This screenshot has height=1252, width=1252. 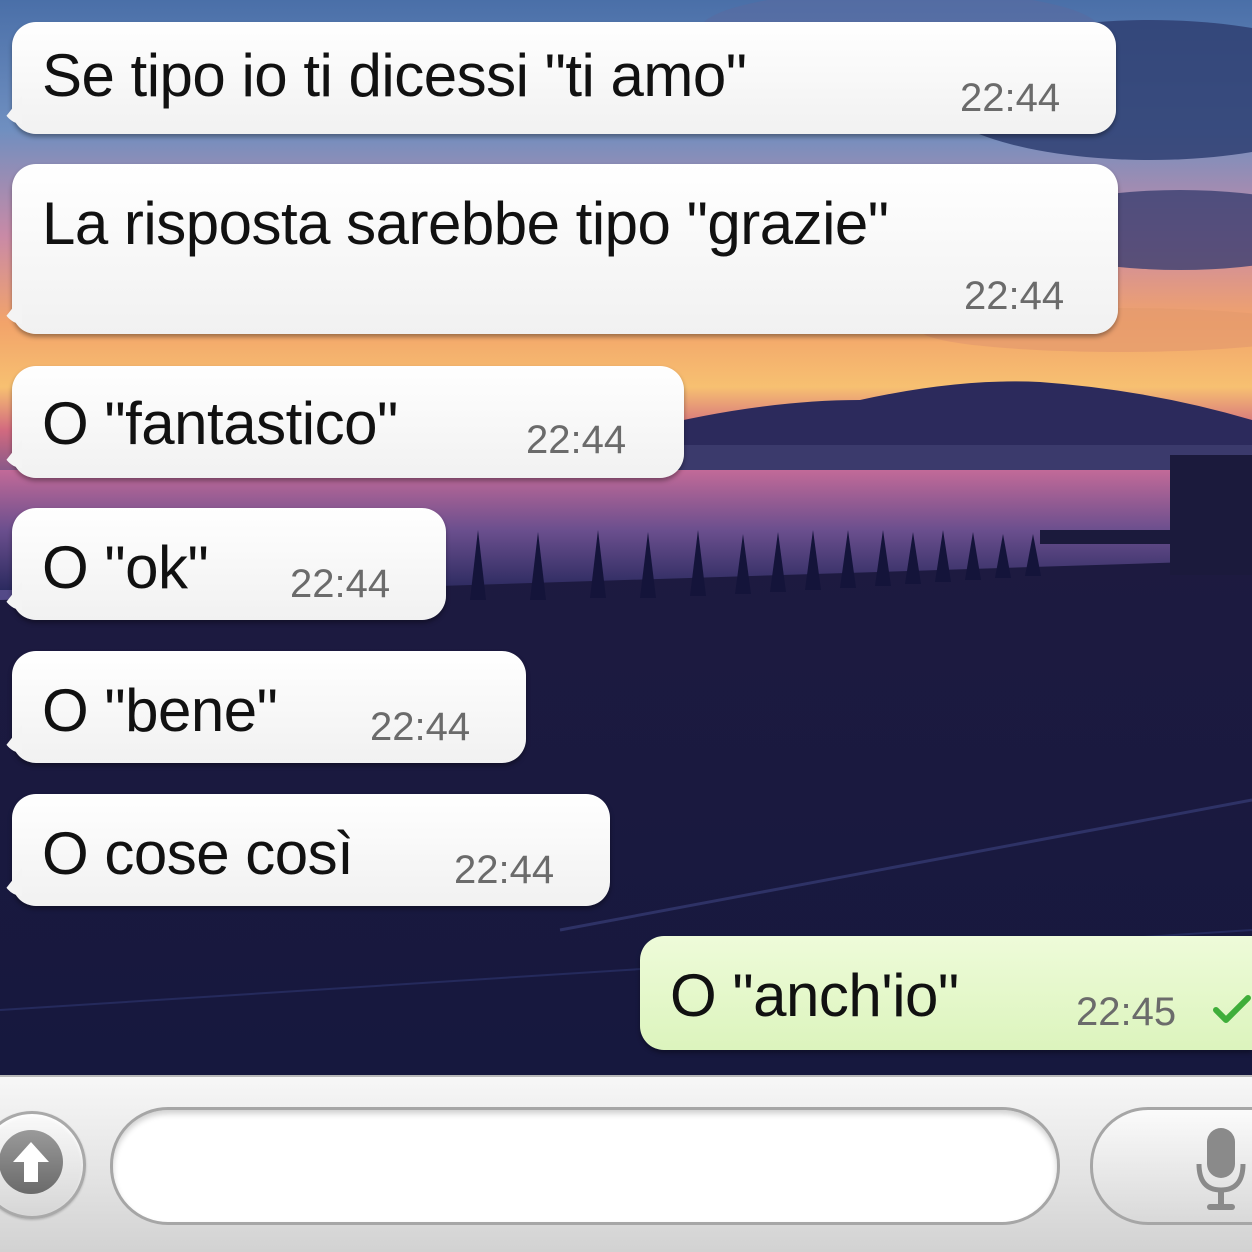 I want to click on microphone-button, so click(x=1171, y=1166).